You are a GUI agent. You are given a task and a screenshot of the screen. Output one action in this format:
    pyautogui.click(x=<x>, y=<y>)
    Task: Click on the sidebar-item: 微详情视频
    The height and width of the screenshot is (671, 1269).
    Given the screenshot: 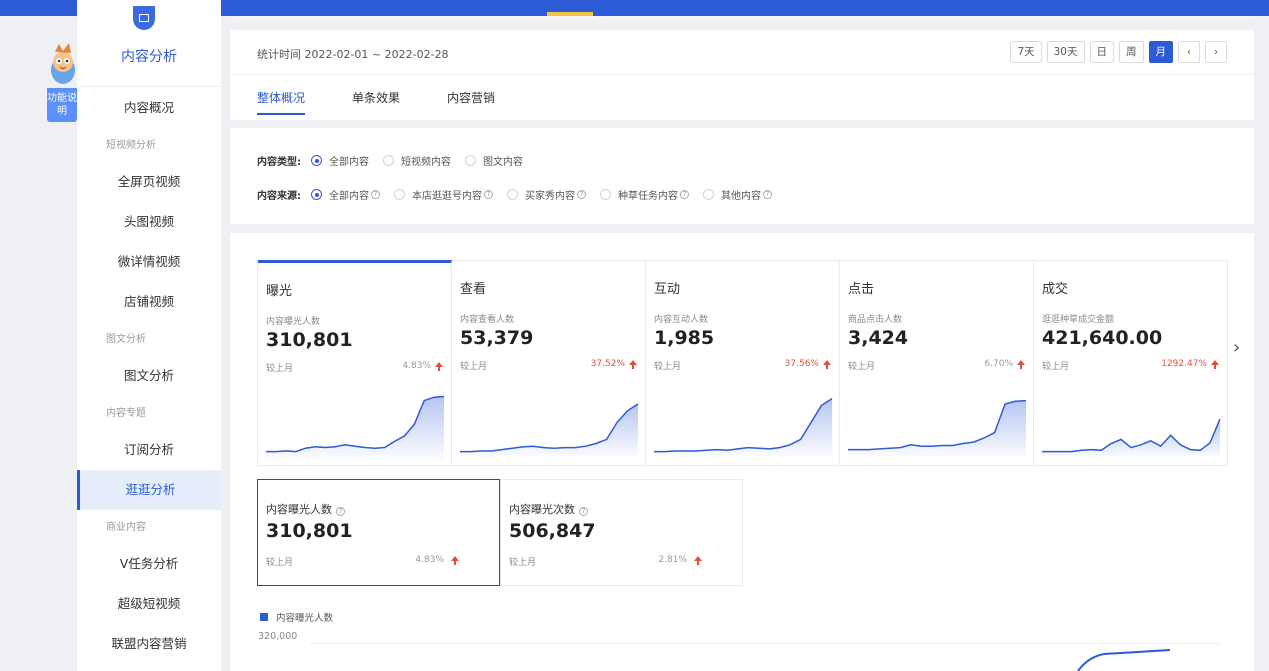 What is the action you would take?
    pyautogui.click(x=149, y=262)
    